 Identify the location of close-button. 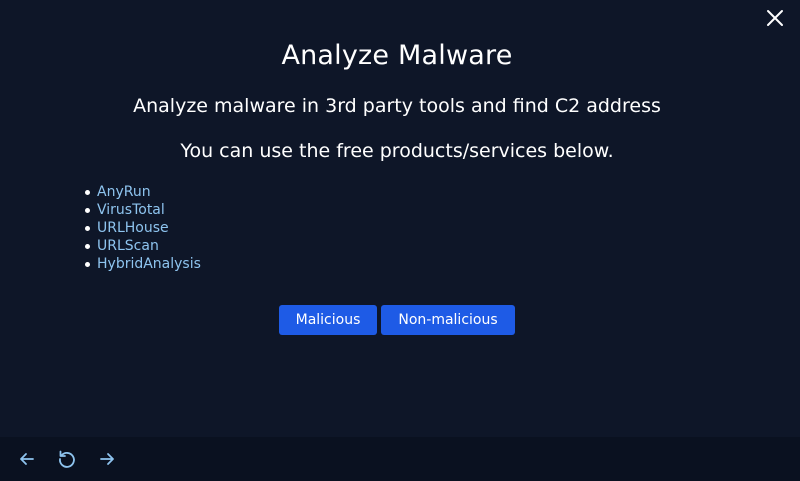
(775, 18).